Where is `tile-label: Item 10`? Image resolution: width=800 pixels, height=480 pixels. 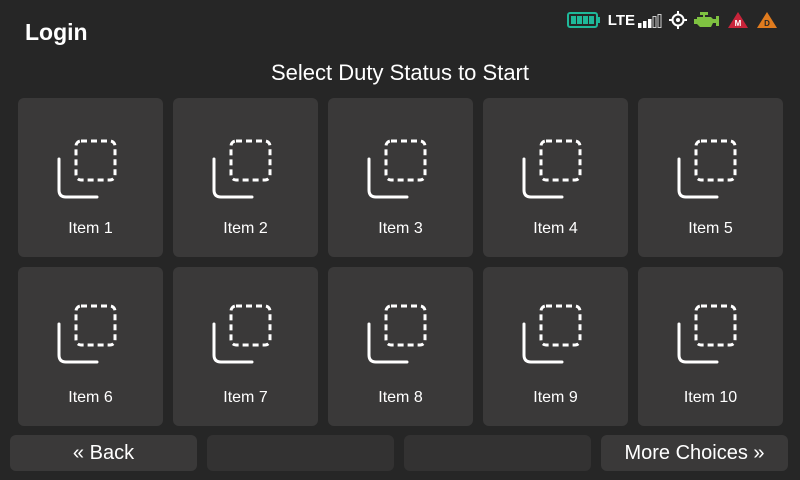 tile-label: Item 10 is located at coordinates (710, 397).